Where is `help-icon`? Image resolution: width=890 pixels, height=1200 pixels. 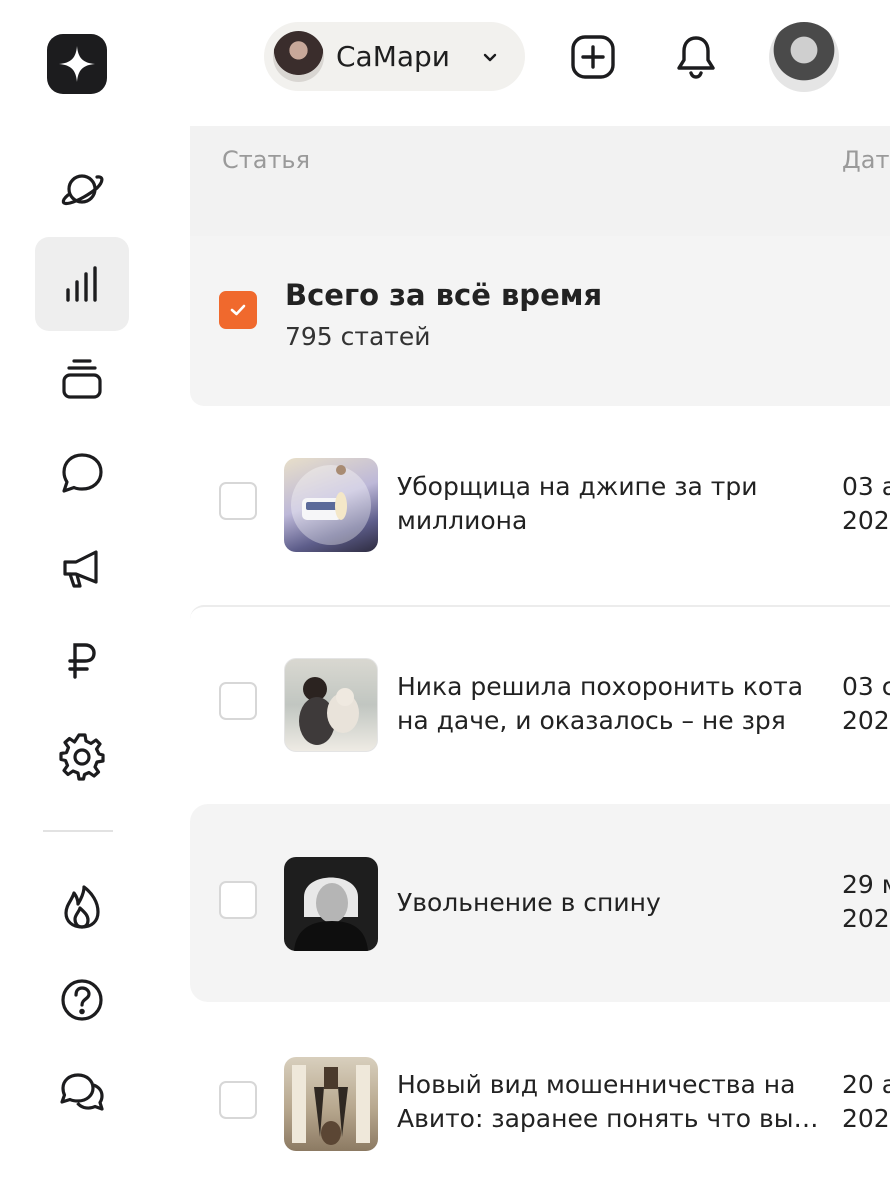
help-icon is located at coordinates (82, 1000).